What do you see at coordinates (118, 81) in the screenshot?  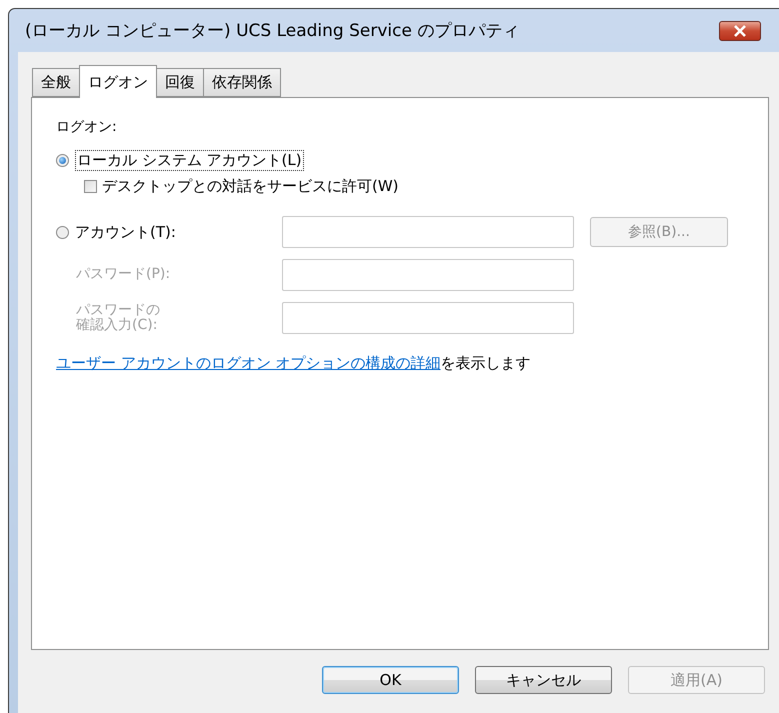 I see `tab: ログオン` at bounding box center [118, 81].